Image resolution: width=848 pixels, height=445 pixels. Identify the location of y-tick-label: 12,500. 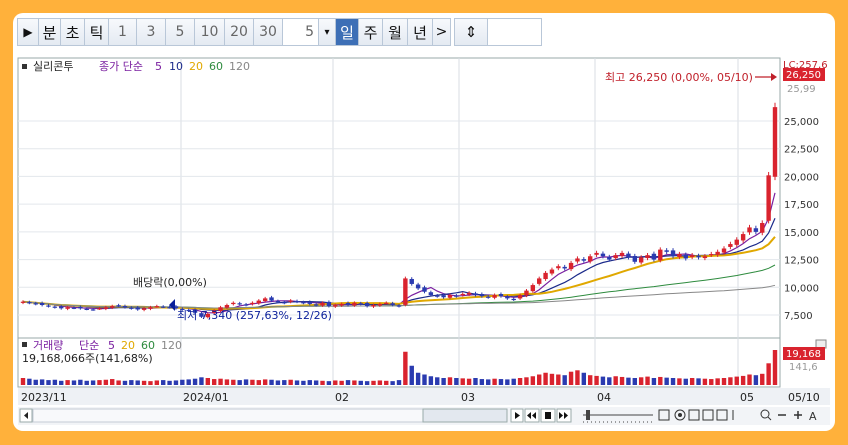
(801, 261).